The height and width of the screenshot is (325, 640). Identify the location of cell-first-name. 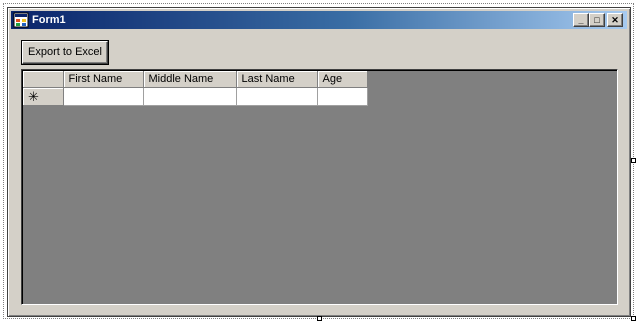
(103, 96).